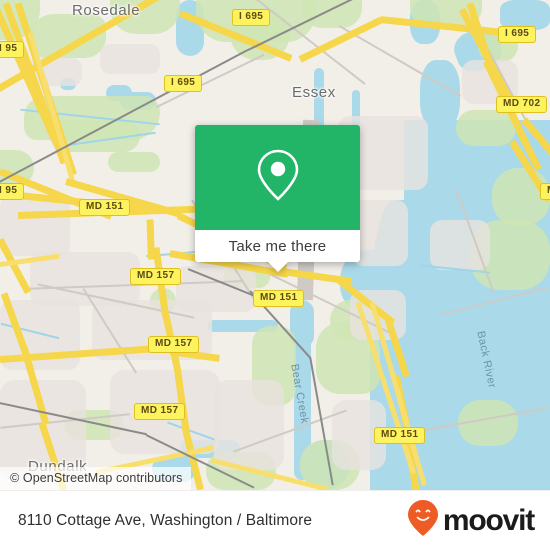 The image size is (550, 550). What do you see at coordinates (277, 266) in the screenshot?
I see `callout-pointer-tail` at bounding box center [277, 266].